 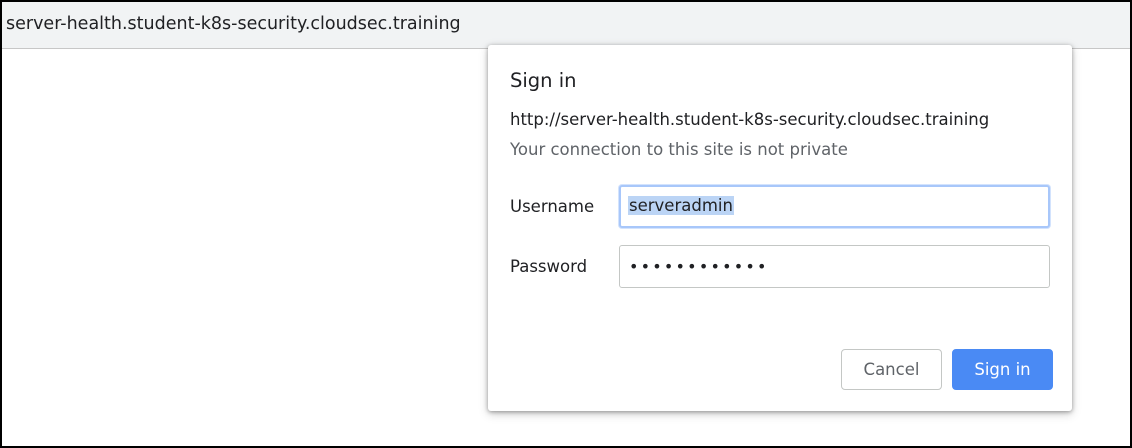 What do you see at coordinates (1002, 369) in the screenshot?
I see `sign-in-button: Sign in` at bounding box center [1002, 369].